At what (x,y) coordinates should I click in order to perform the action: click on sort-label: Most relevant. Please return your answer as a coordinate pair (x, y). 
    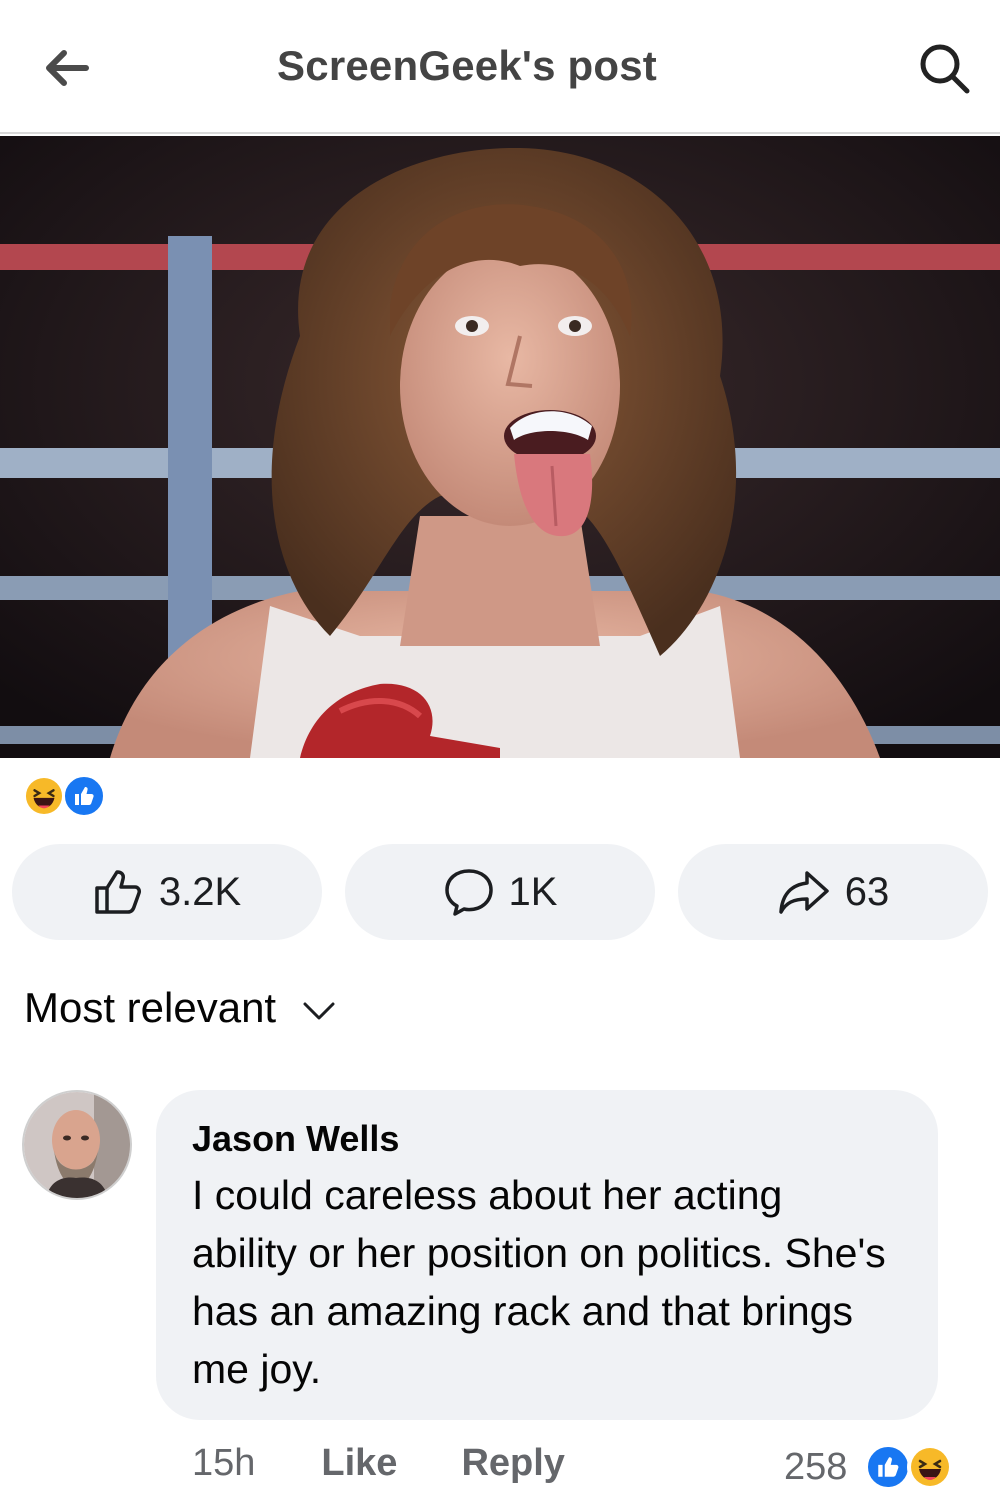
    Looking at the image, I should click on (150, 1007).